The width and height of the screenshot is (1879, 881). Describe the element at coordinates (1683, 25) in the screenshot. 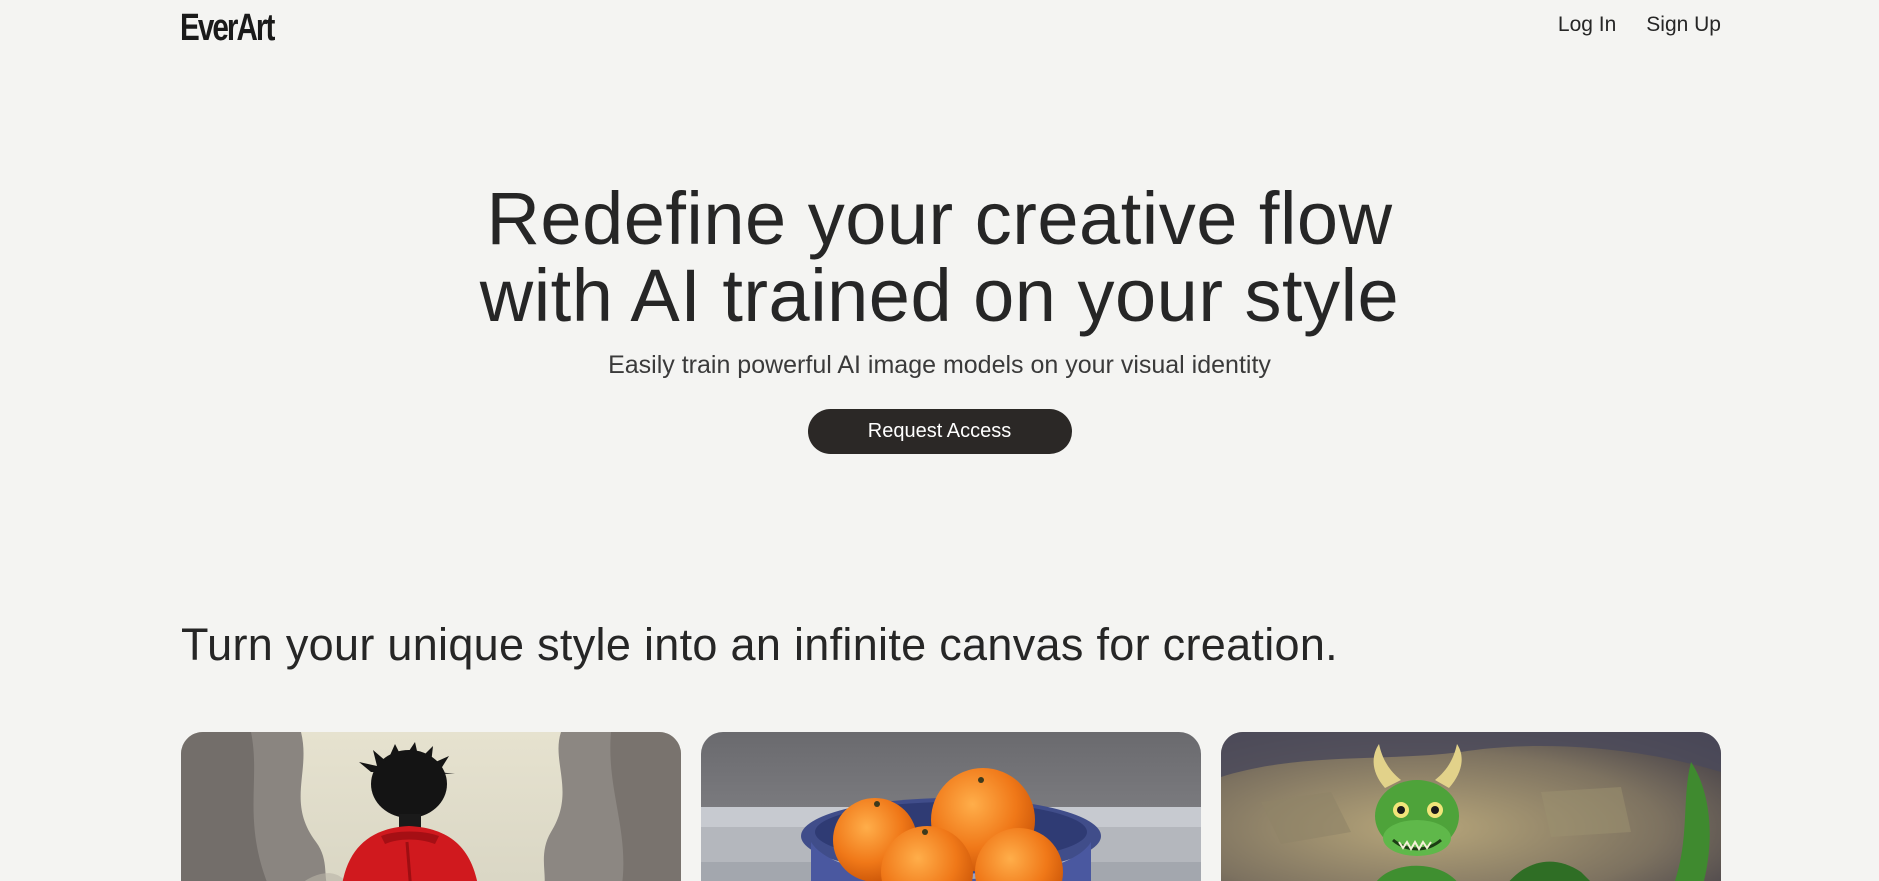

I see `signup-link: Sign Up` at that location.